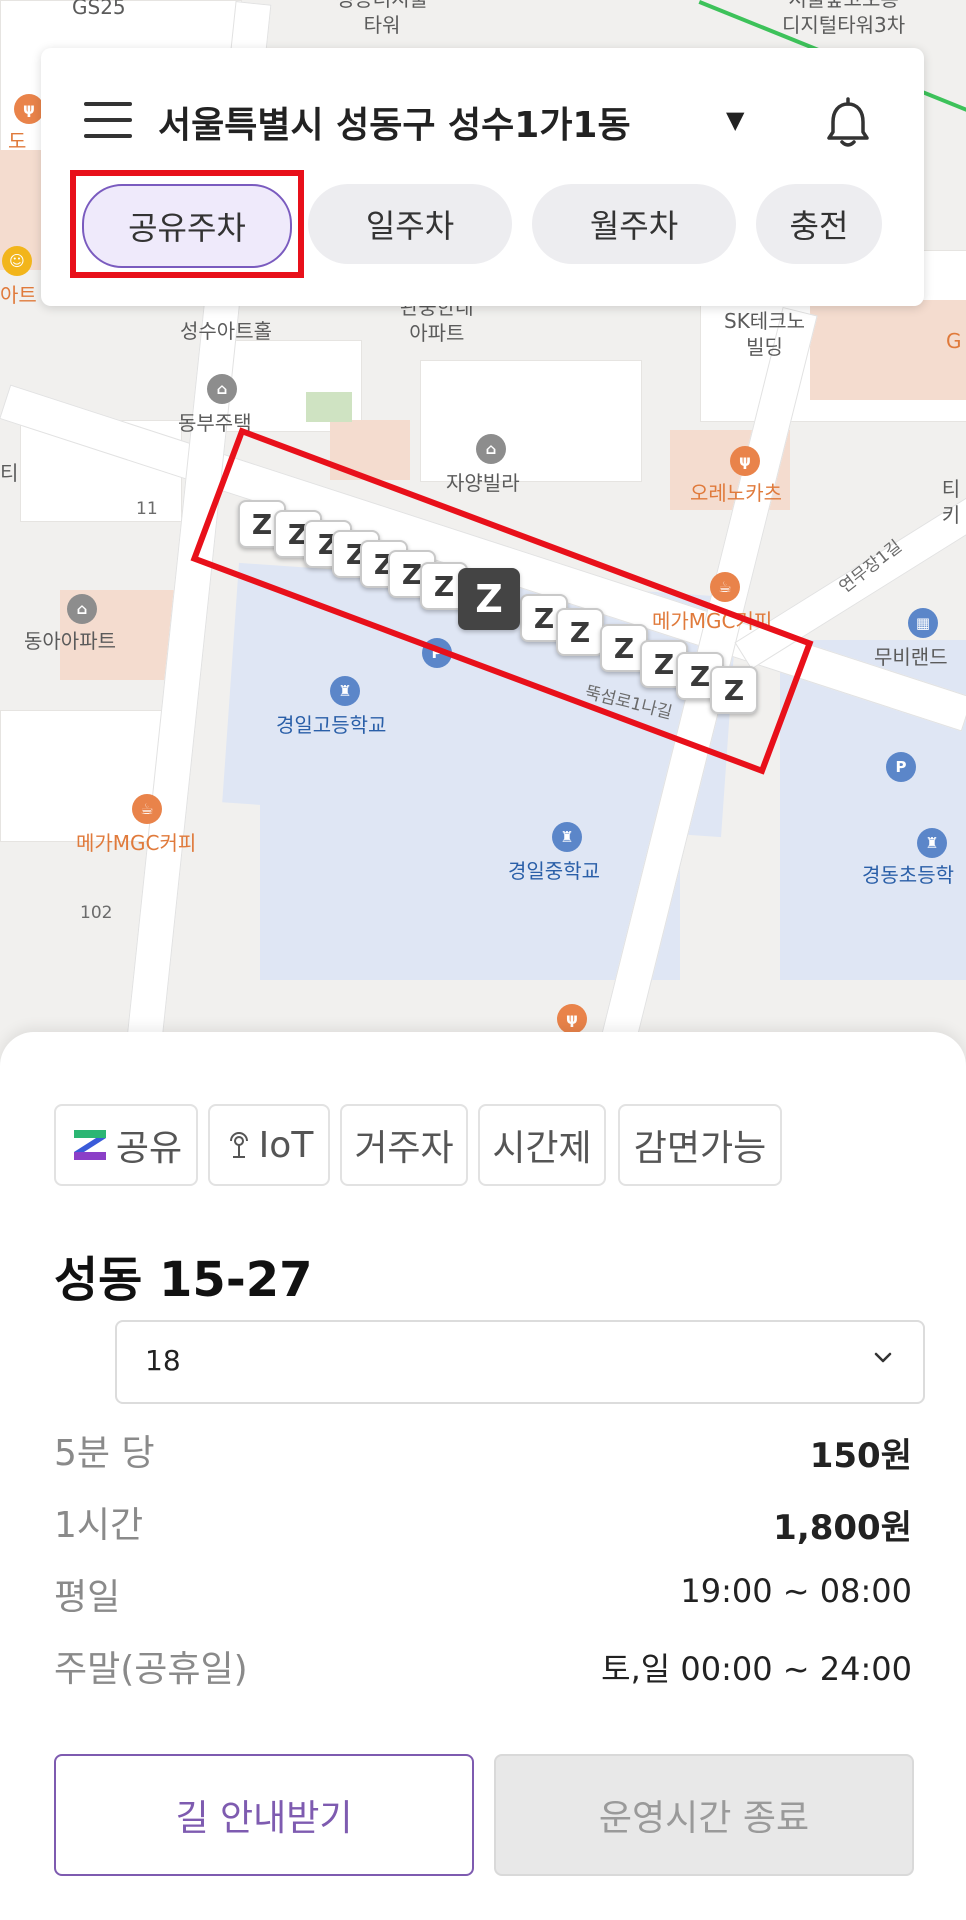  What do you see at coordinates (848, 124) in the screenshot?
I see `bell-icon` at bounding box center [848, 124].